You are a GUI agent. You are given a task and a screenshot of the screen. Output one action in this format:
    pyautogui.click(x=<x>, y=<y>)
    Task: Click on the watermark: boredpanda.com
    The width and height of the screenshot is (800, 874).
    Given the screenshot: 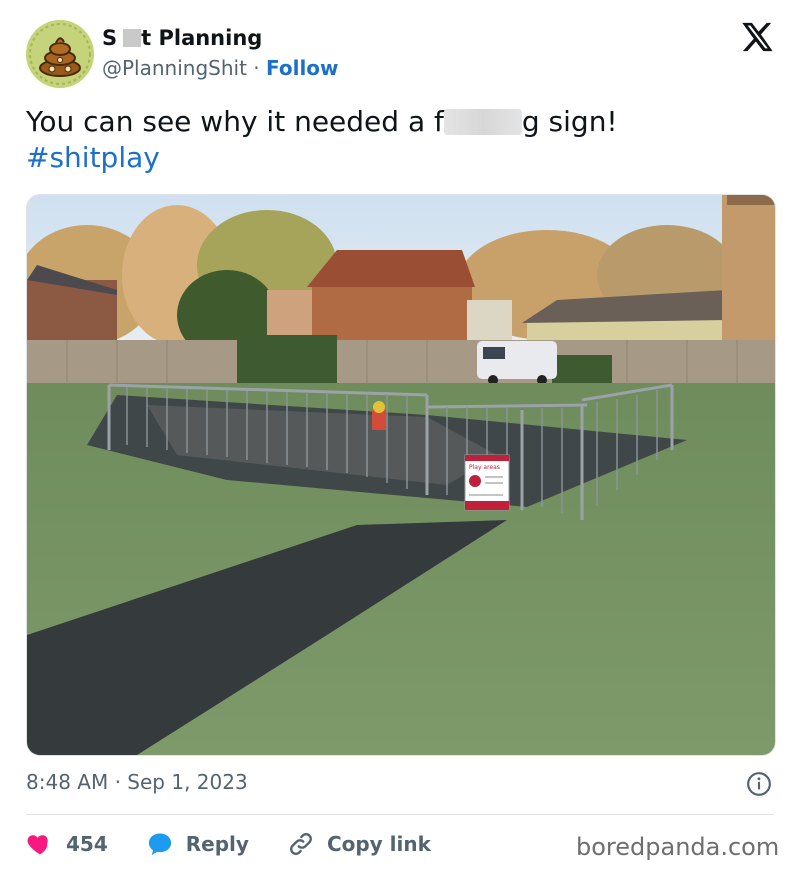 What is the action you would take?
    pyautogui.click(x=678, y=847)
    